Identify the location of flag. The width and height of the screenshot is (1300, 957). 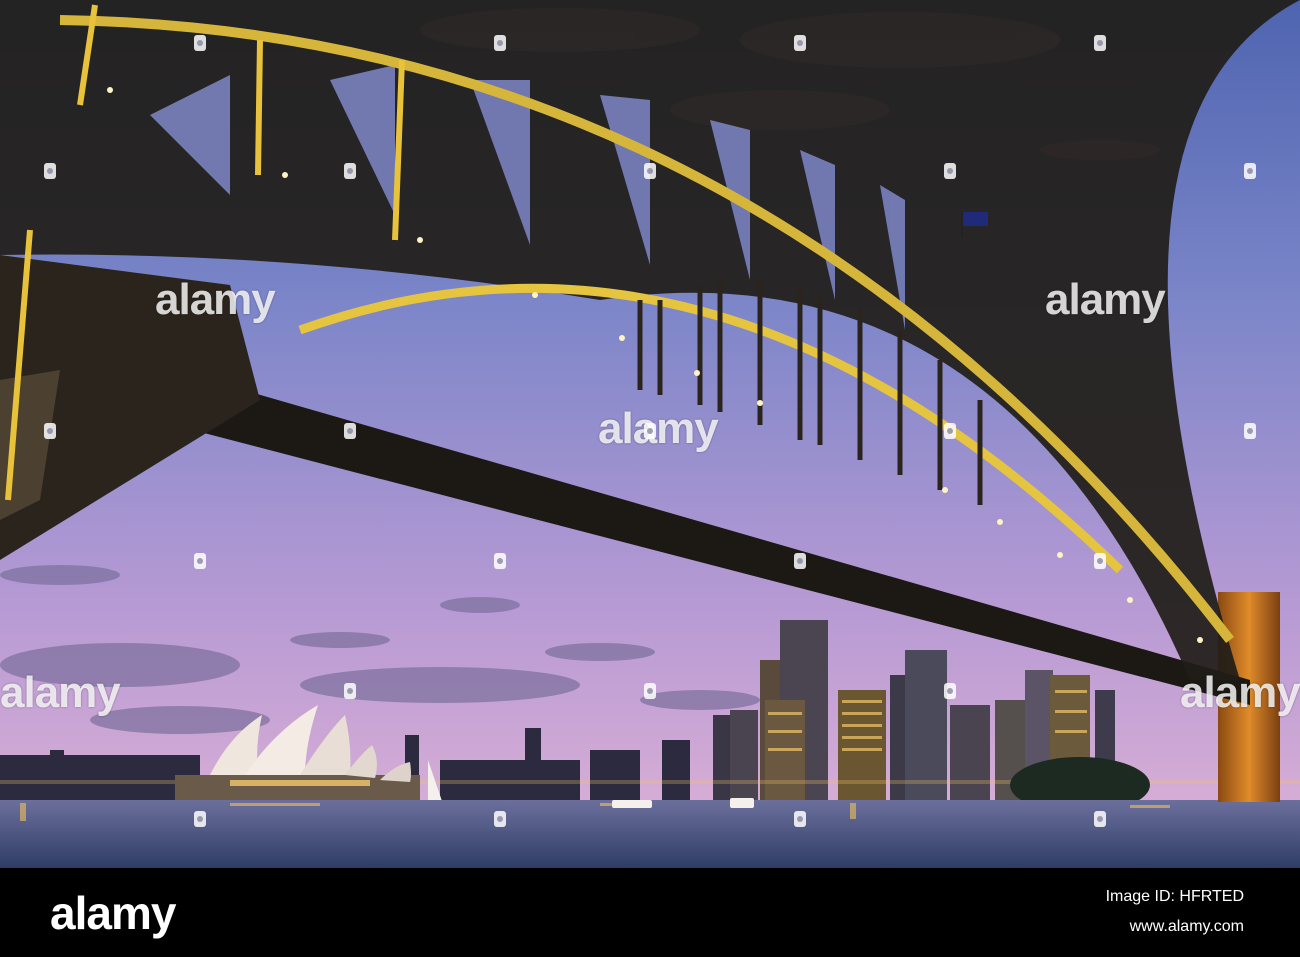
(975, 219).